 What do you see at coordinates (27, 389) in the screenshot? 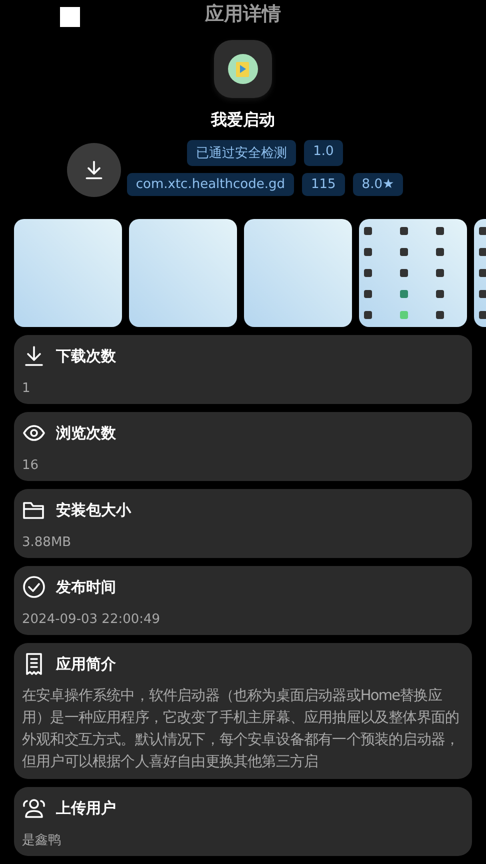
I see `card-value: 1` at bounding box center [27, 389].